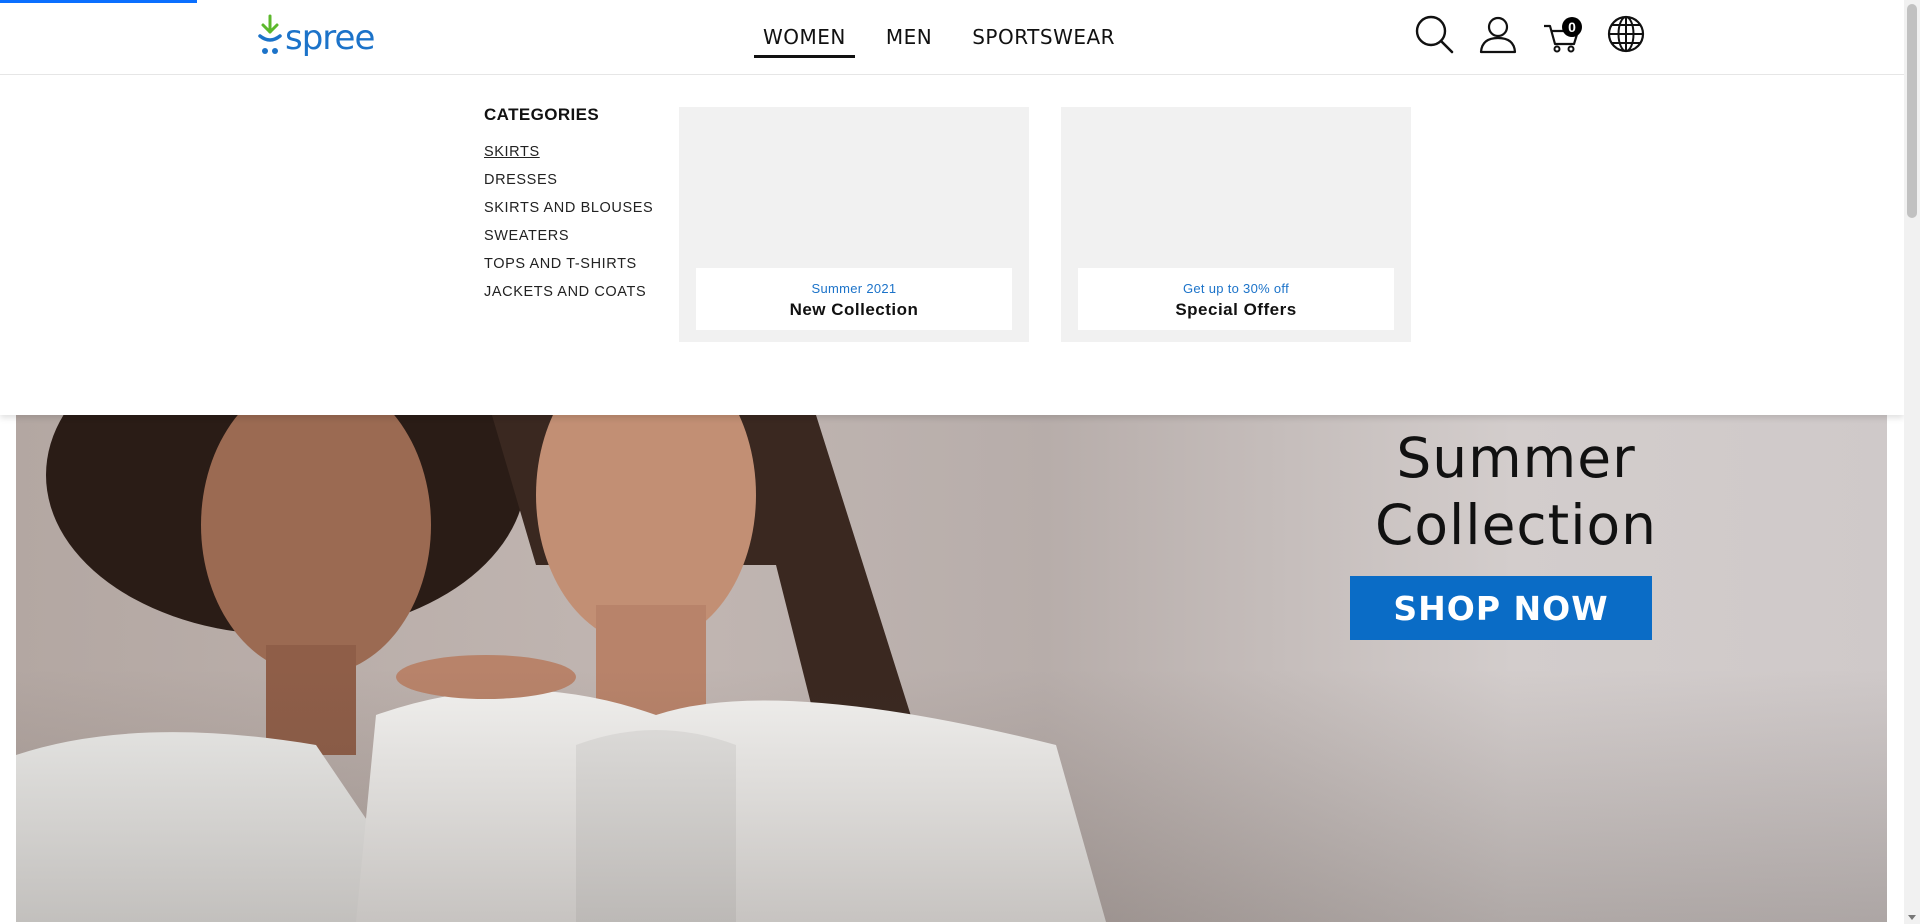 The height and width of the screenshot is (924, 1920). What do you see at coordinates (1572, 27) in the screenshot?
I see `cart-count-badge: 0` at bounding box center [1572, 27].